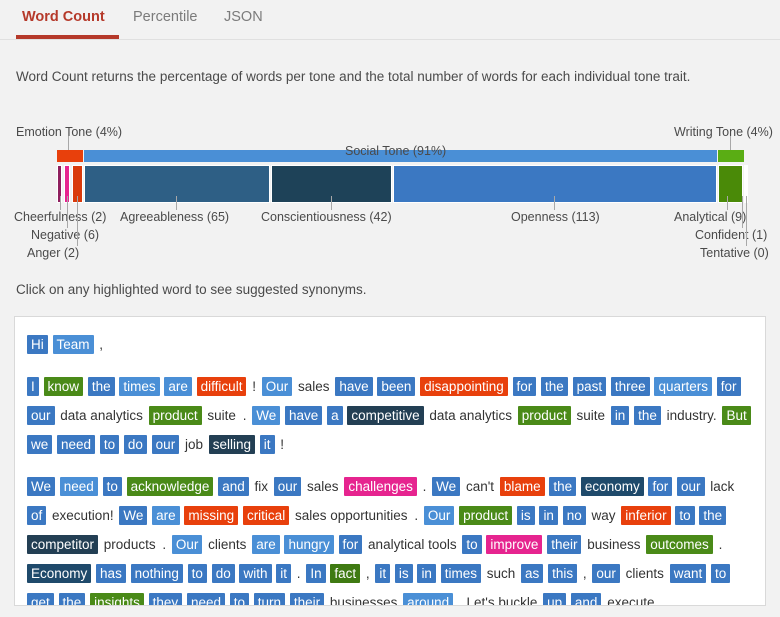  What do you see at coordinates (63, 544) in the screenshot?
I see `highlighted-word: competitor` at bounding box center [63, 544].